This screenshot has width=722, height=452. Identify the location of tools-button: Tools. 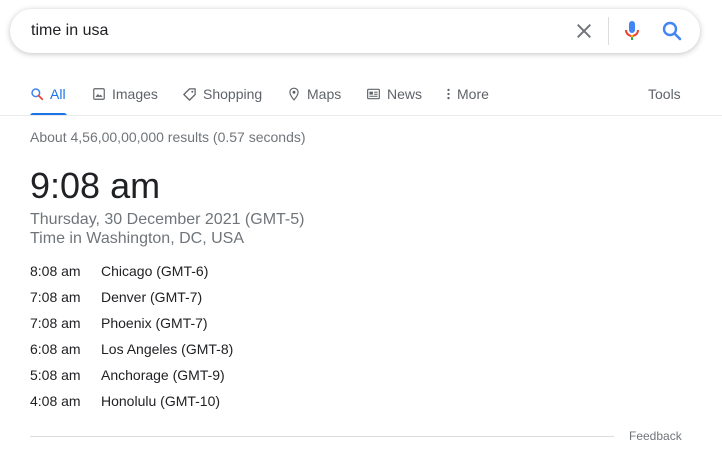
(664, 94).